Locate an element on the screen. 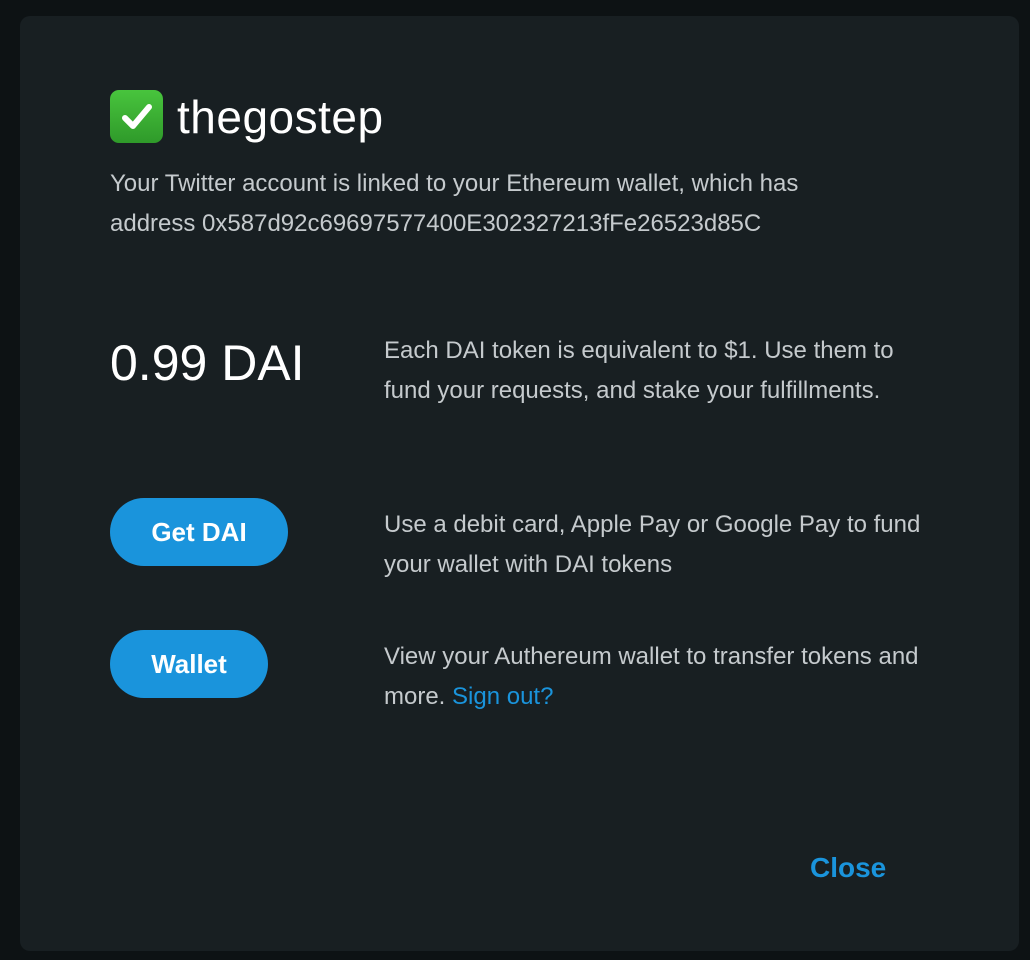 The height and width of the screenshot is (960, 1030). modal-header: thegostep is located at coordinates (247, 116).